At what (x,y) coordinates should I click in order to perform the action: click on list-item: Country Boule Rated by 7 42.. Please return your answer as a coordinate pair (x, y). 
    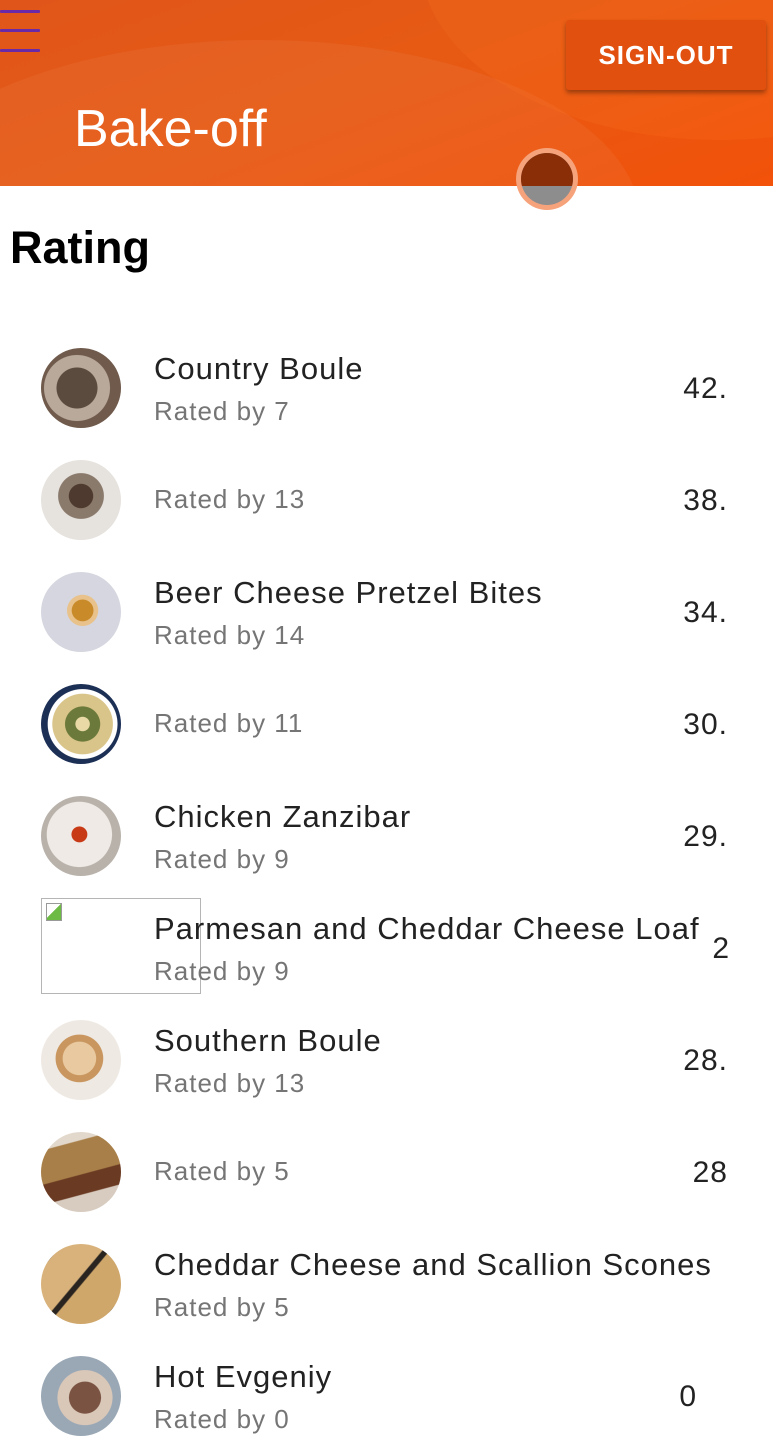
    Looking at the image, I should click on (386, 392).